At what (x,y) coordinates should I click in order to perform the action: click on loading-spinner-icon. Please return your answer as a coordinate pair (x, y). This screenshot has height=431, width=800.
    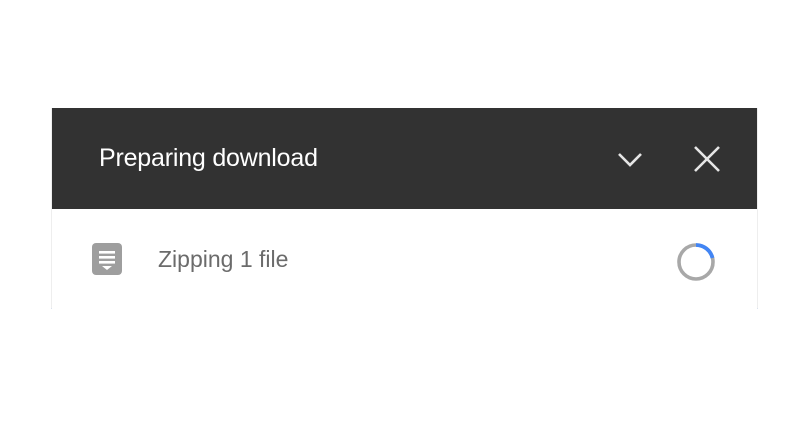
    Looking at the image, I should click on (696, 262).